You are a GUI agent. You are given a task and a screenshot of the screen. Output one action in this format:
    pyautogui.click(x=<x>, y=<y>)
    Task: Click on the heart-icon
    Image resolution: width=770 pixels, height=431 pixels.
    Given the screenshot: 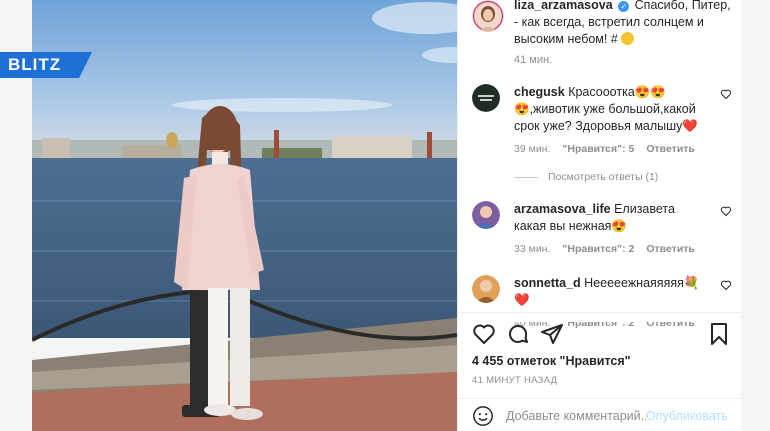 What is the action you would take?
    pyautogui.click(x=484, y=334)
    